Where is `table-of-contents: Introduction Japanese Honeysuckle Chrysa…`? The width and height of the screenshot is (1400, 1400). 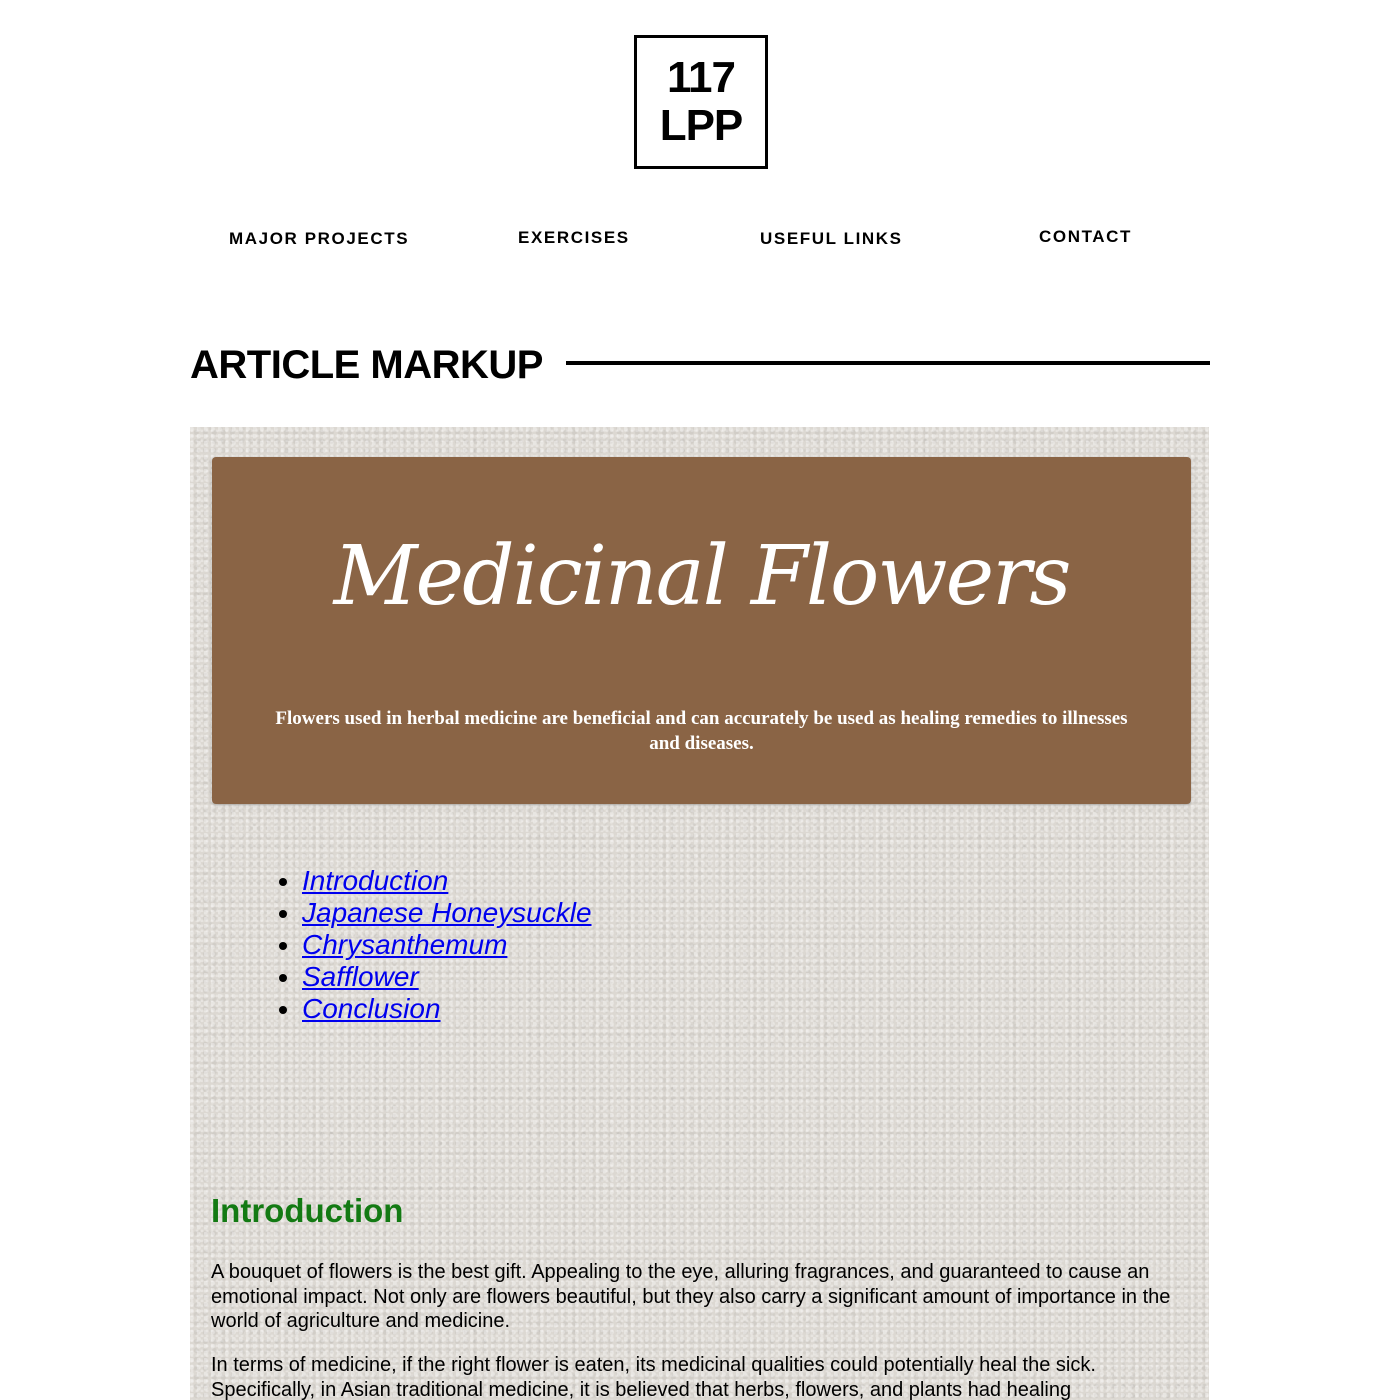
table-of-contents: Introduction Japanese Honeysuckle Chrysa… is located at coordinates (436, 945).